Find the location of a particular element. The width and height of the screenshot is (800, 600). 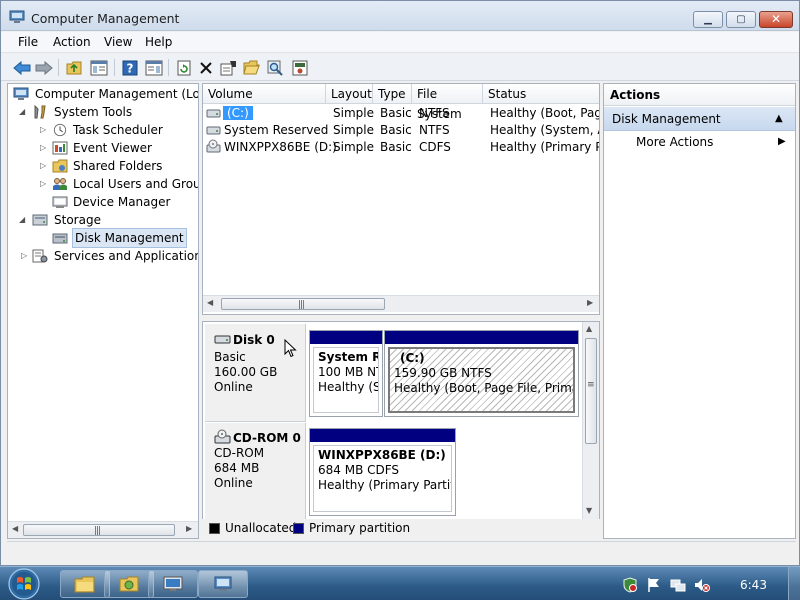

menu-action: Action is located at coordinates (72, 42).